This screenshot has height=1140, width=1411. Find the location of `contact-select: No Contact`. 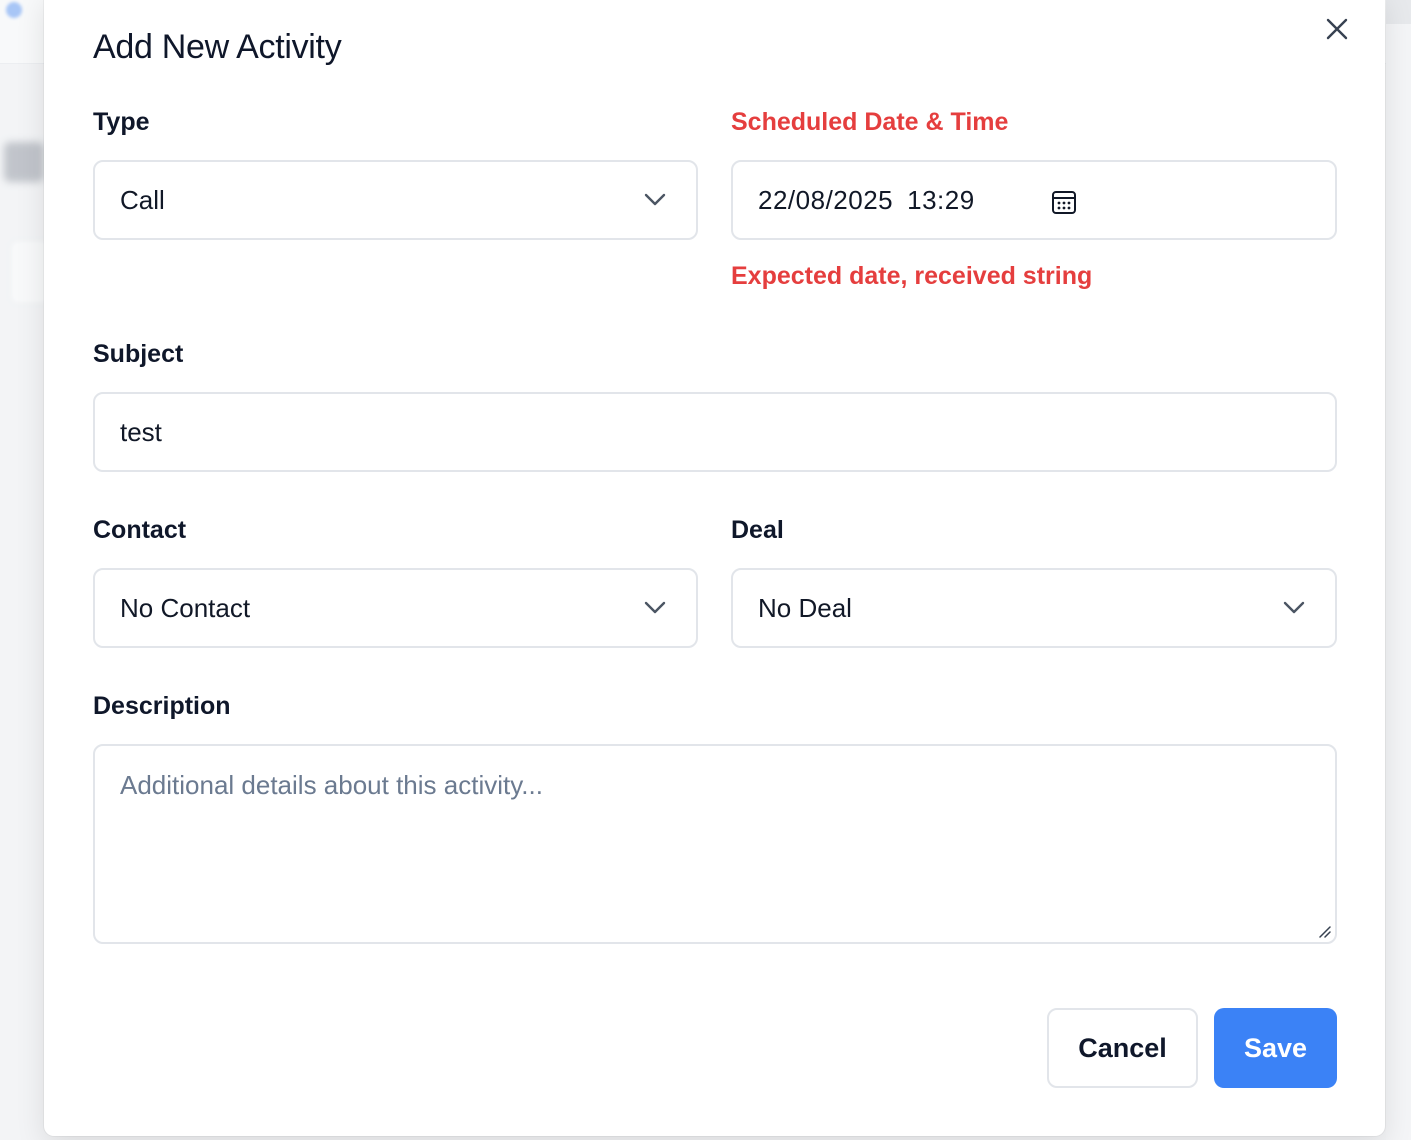

contact-select: No Contact is located at coordinates (395, 608).